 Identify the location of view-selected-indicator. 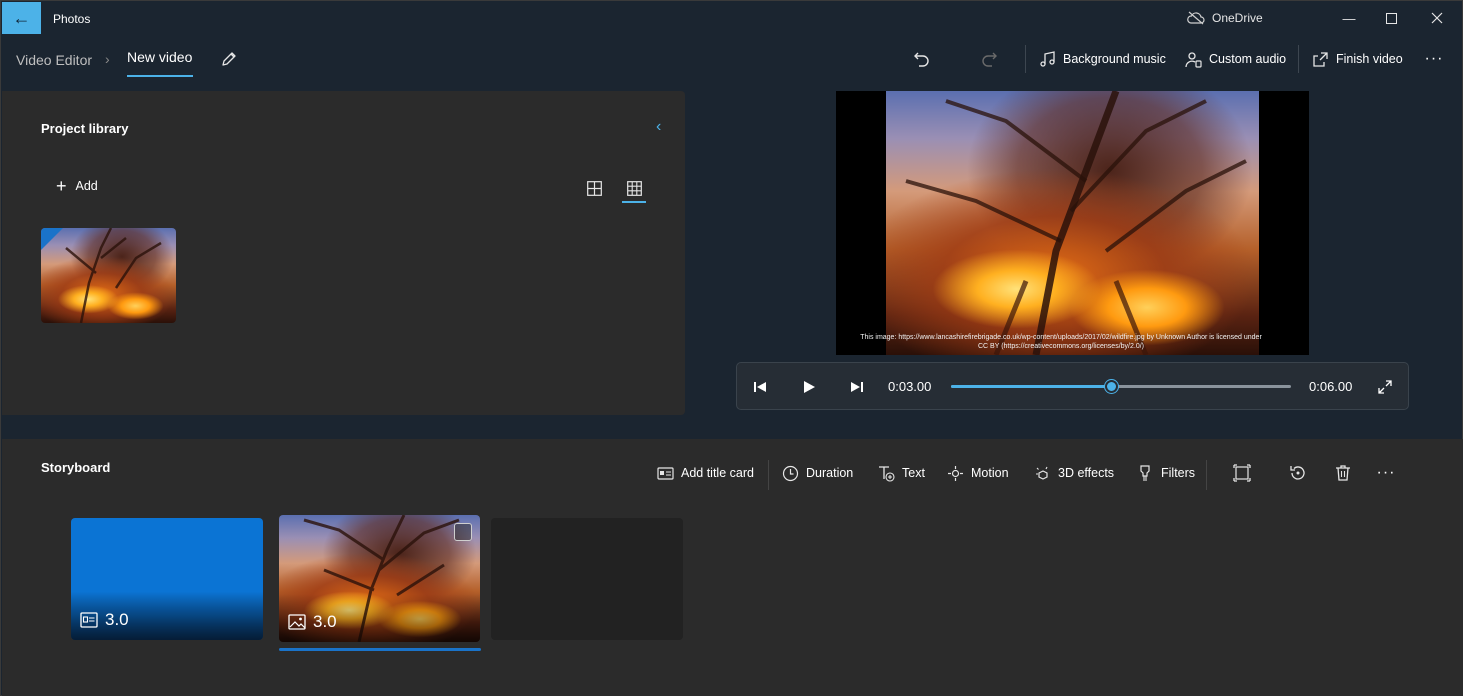
(634, 202).